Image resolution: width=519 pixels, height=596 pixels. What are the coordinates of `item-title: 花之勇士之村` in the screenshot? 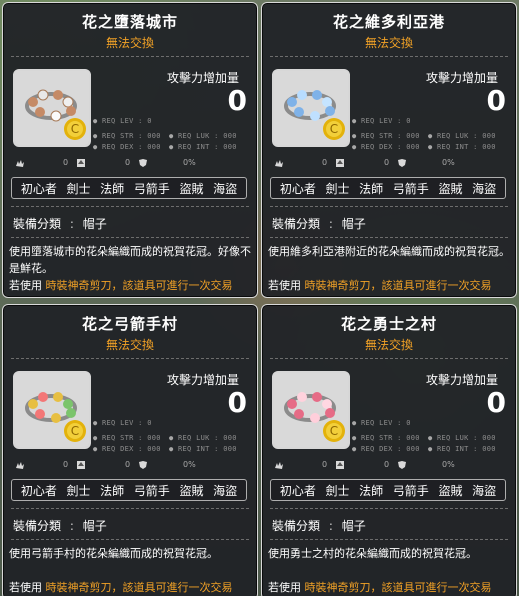 It's located at (388, 324).